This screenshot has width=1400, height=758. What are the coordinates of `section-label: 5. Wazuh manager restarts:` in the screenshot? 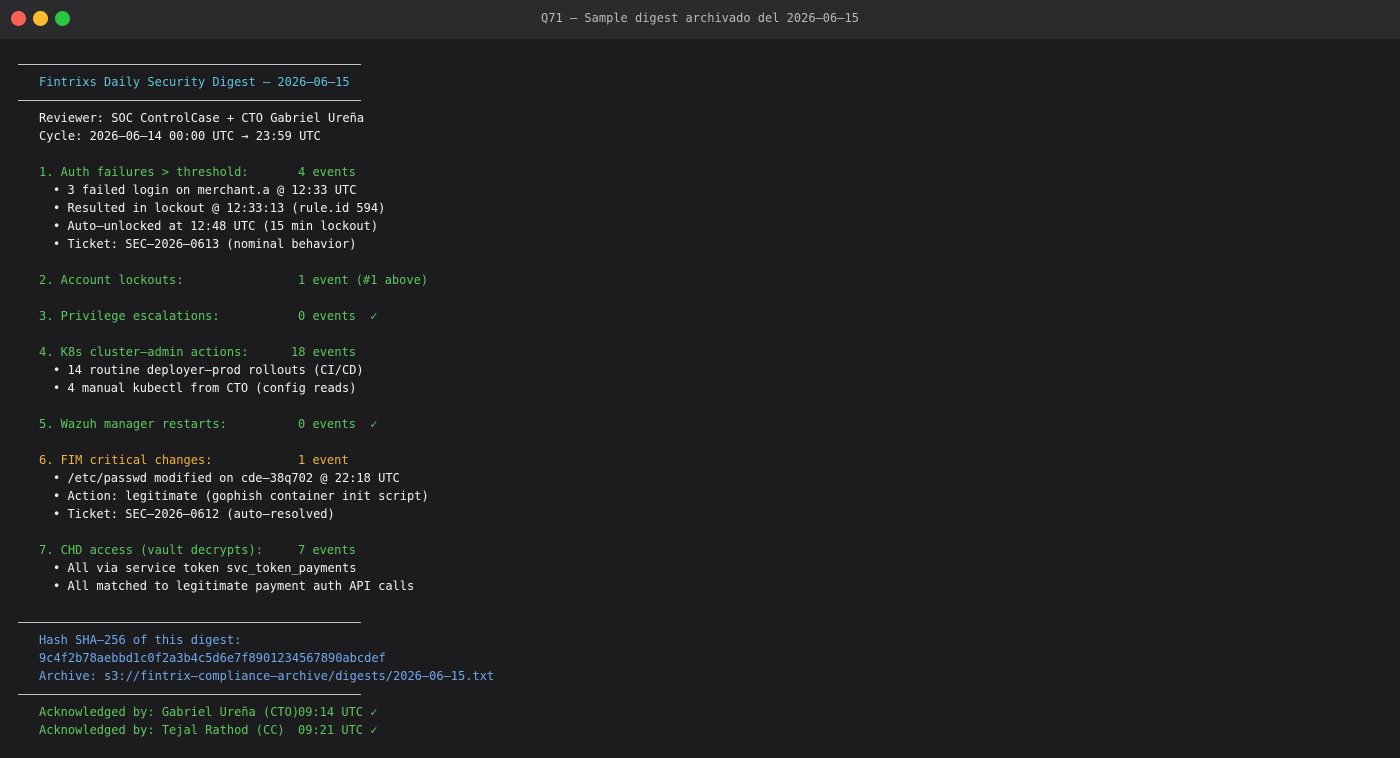 It's located at (133, 424).